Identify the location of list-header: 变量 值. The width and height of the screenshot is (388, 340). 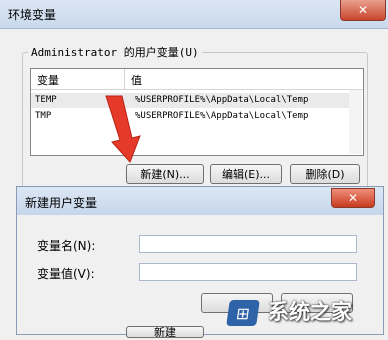
(197, 79).